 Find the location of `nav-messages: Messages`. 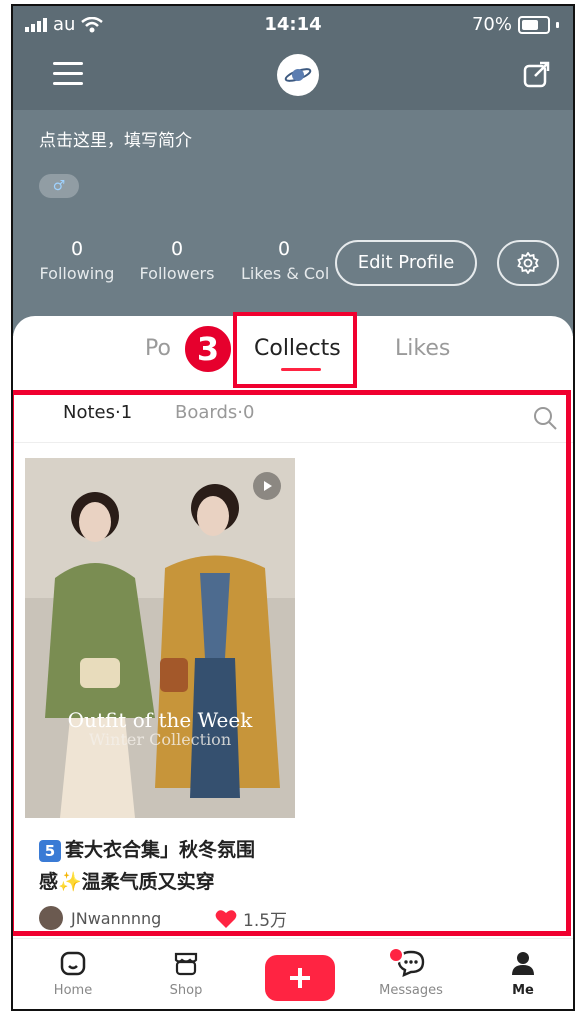

nav-messages: Messages is located at coordinates (411, 972).